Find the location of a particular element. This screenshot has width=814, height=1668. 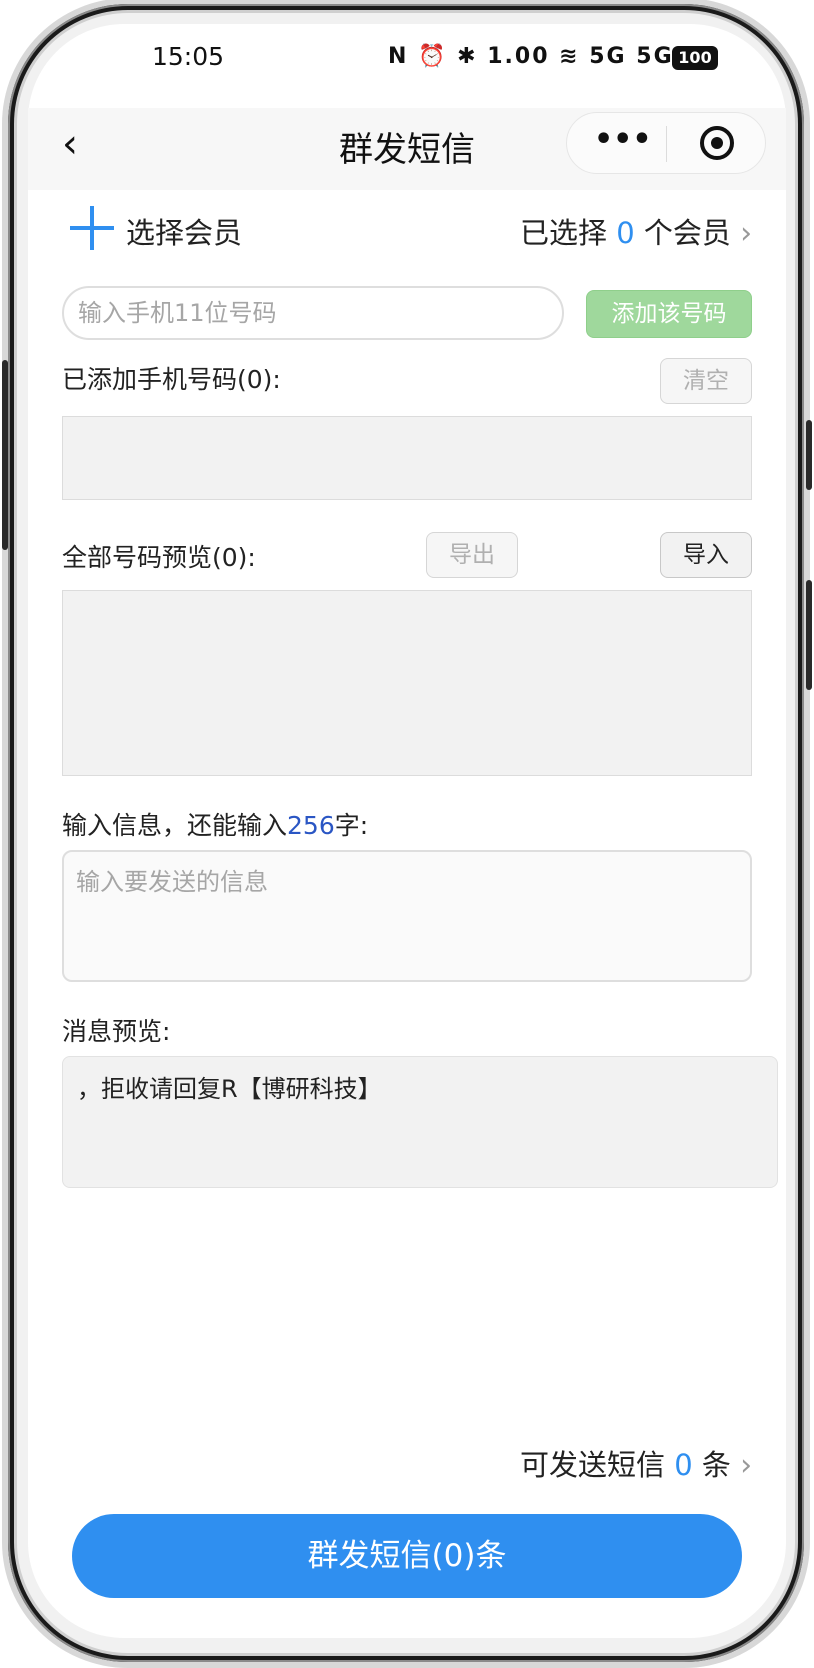

added-numbers-label: 已添加手机号码(0): is located at coordinates (171, 379).